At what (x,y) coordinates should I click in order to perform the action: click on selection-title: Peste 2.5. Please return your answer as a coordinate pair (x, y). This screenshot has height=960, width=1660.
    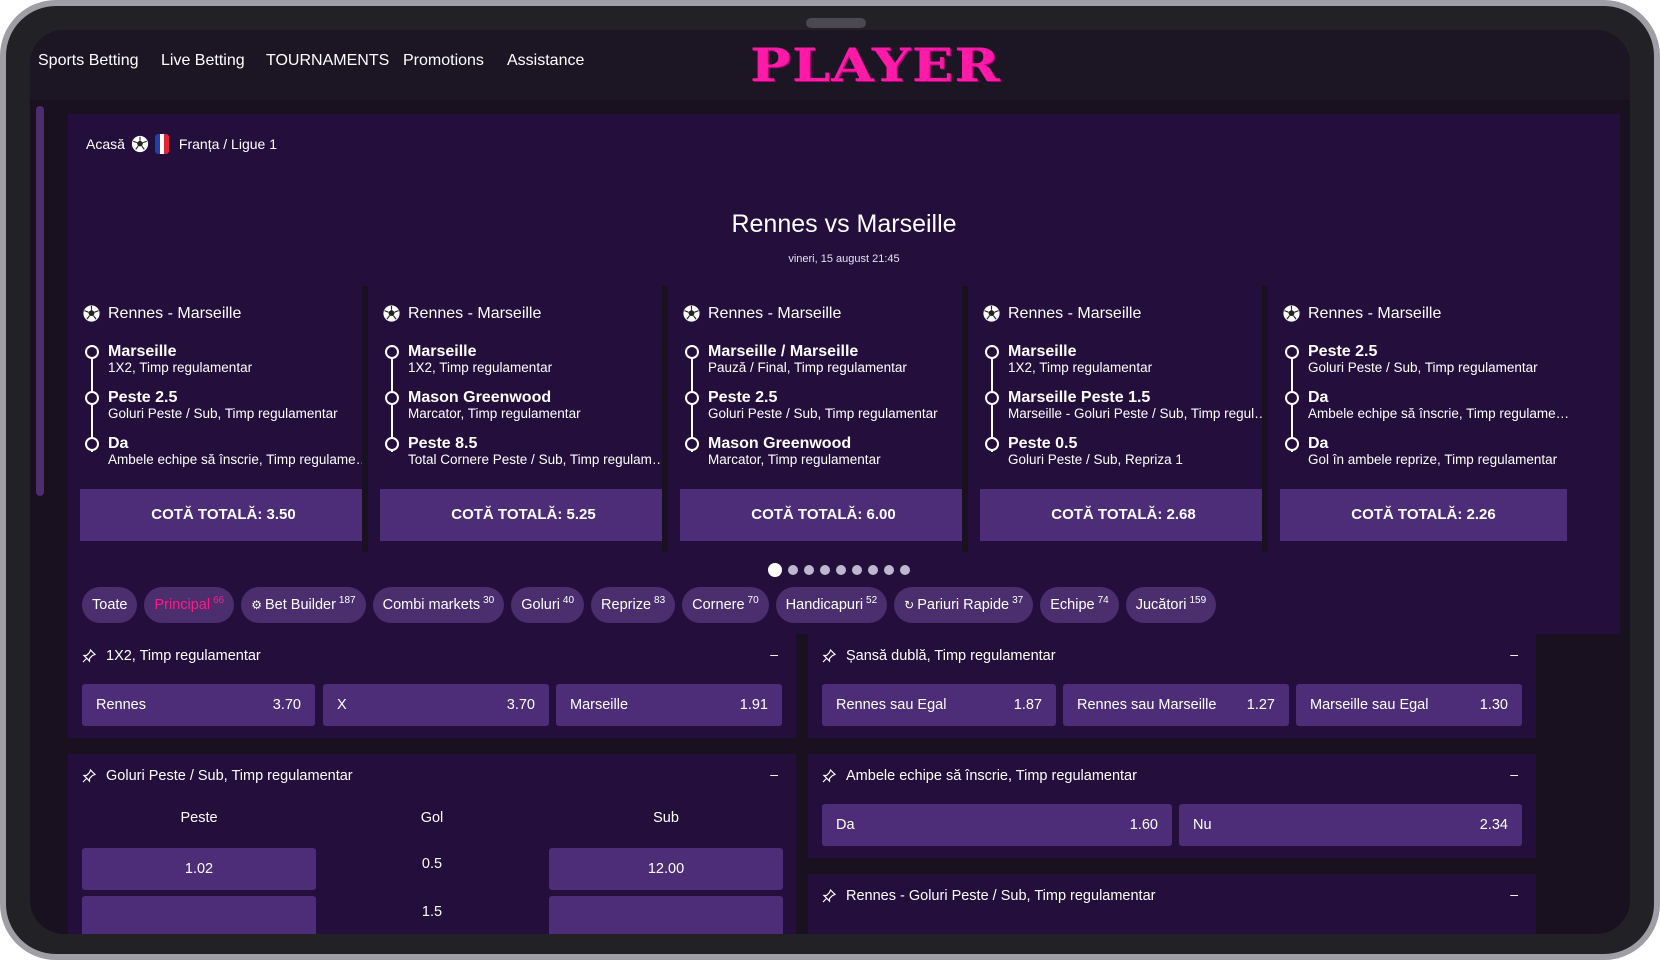
    Looking at the image, I should click on (743, 398).